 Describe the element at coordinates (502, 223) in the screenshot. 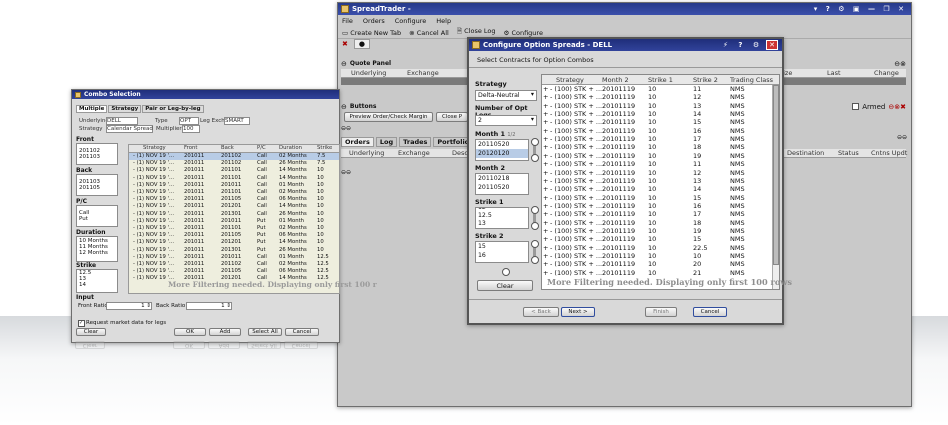

I see `list-item: 13` at that location.